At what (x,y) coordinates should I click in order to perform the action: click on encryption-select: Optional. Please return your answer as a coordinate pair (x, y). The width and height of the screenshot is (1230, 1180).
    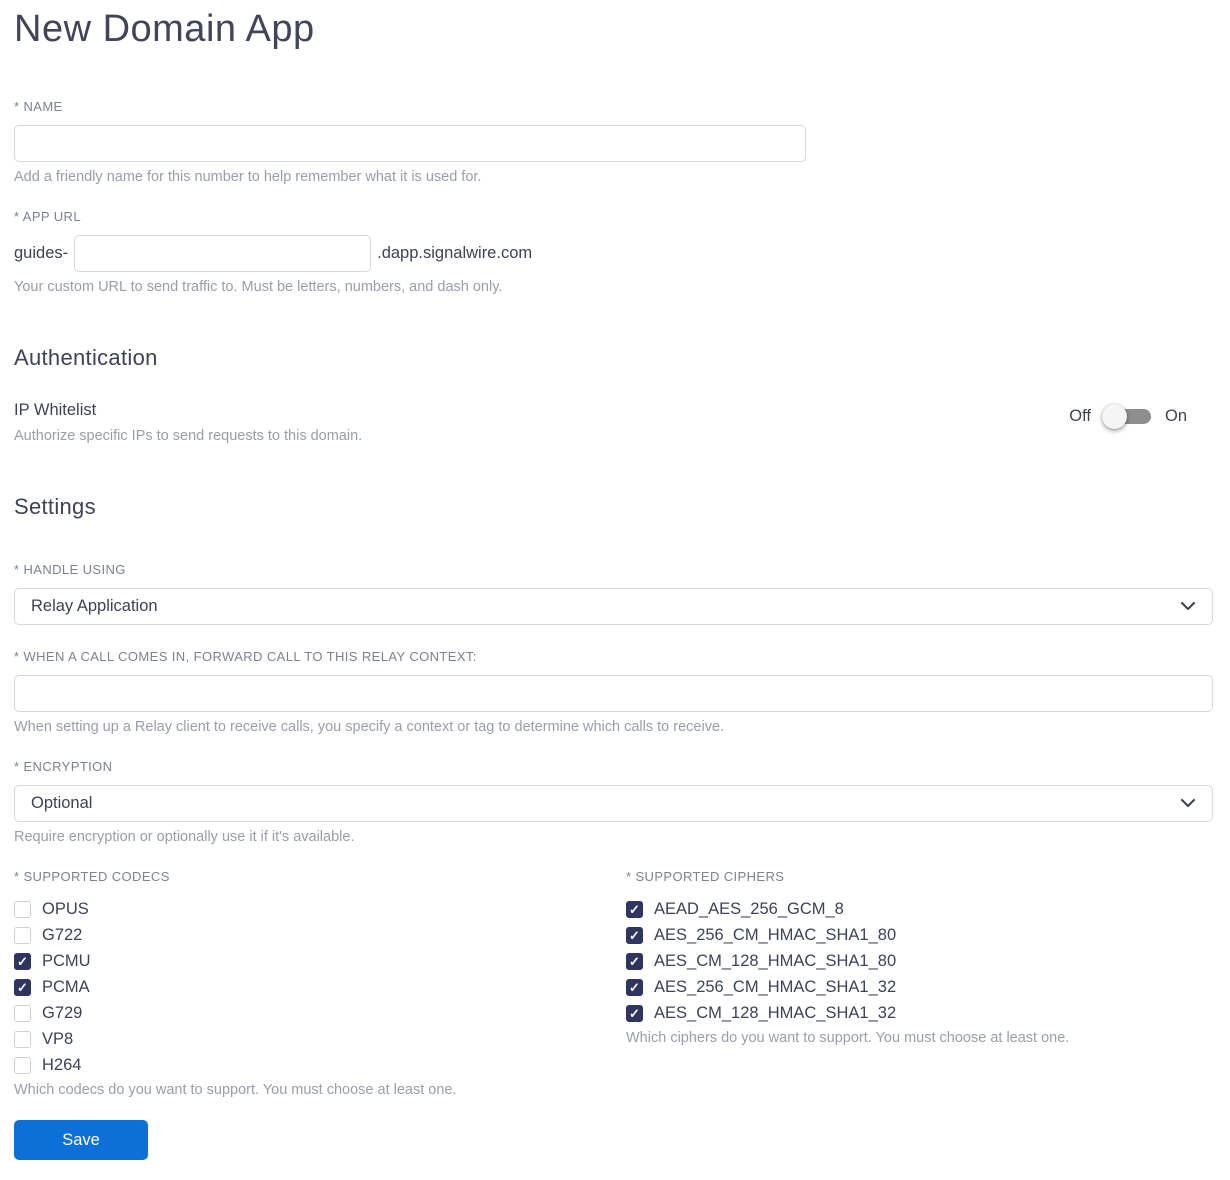
    Looking at the image, I should click on (613, 803).